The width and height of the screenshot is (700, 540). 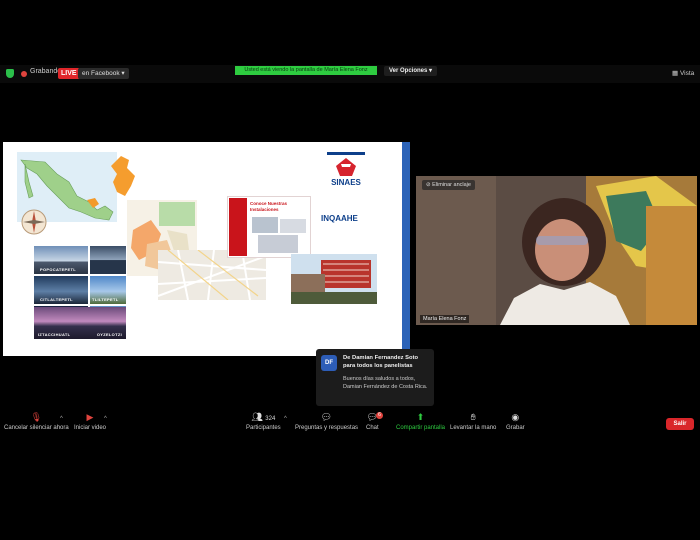 What do you see at coordinates (279, 235) in the screenshot?
I see `campus-photos` at bounding box center [279, 235].